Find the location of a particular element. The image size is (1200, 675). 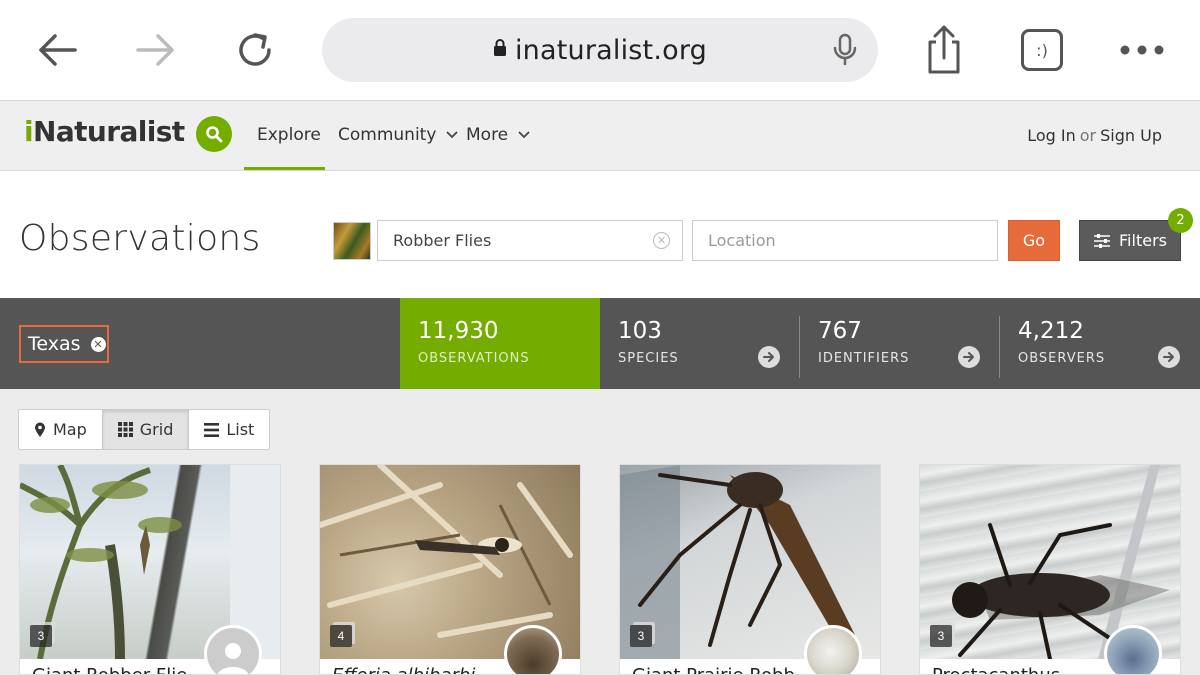

map-pin-icon is located at coordinates (40, 429).